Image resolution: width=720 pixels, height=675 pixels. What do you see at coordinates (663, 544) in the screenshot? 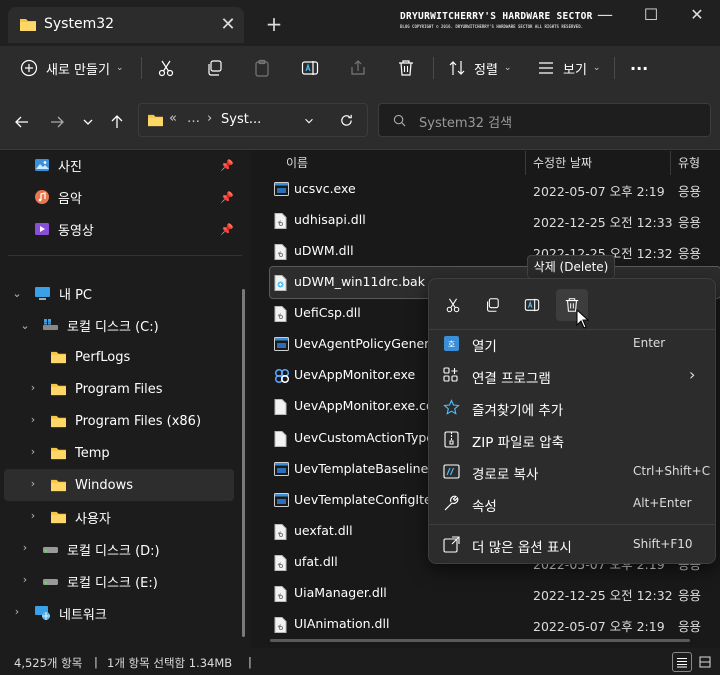
I see `ctx-shortcut: Shift+F10` at bounding box center [663, 544].